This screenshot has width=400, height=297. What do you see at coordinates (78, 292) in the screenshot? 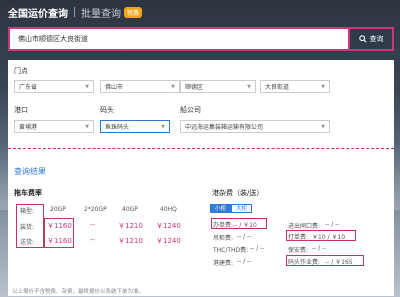
I see `footnote: 以上报价不含税费、杂费，最终报价以系统下单为准。` at bounding box center [78, 292].